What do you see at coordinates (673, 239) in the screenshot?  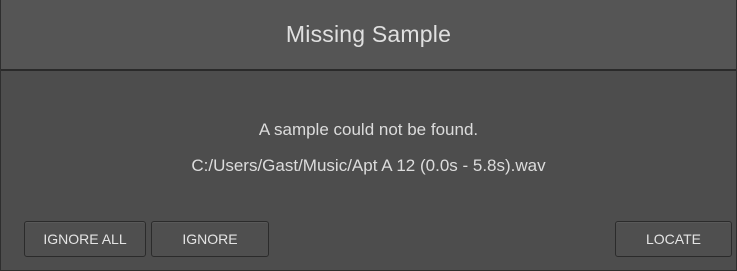 I see `locate-button: LOCATE` at bounding box center [673, 239].